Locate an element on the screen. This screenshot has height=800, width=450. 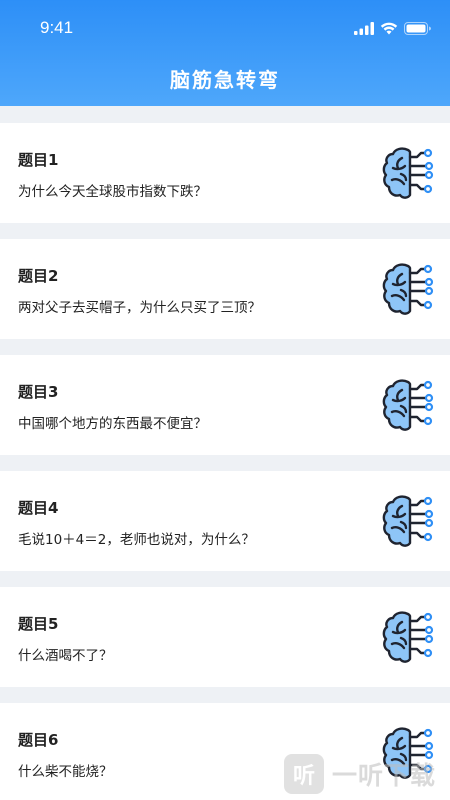
question-number: 题目5 is located at coordinates (38, 624).